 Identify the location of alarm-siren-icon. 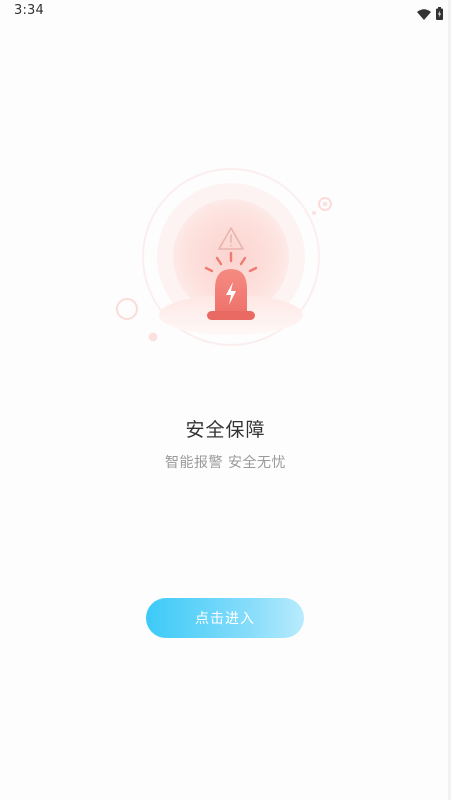
(224, 257).